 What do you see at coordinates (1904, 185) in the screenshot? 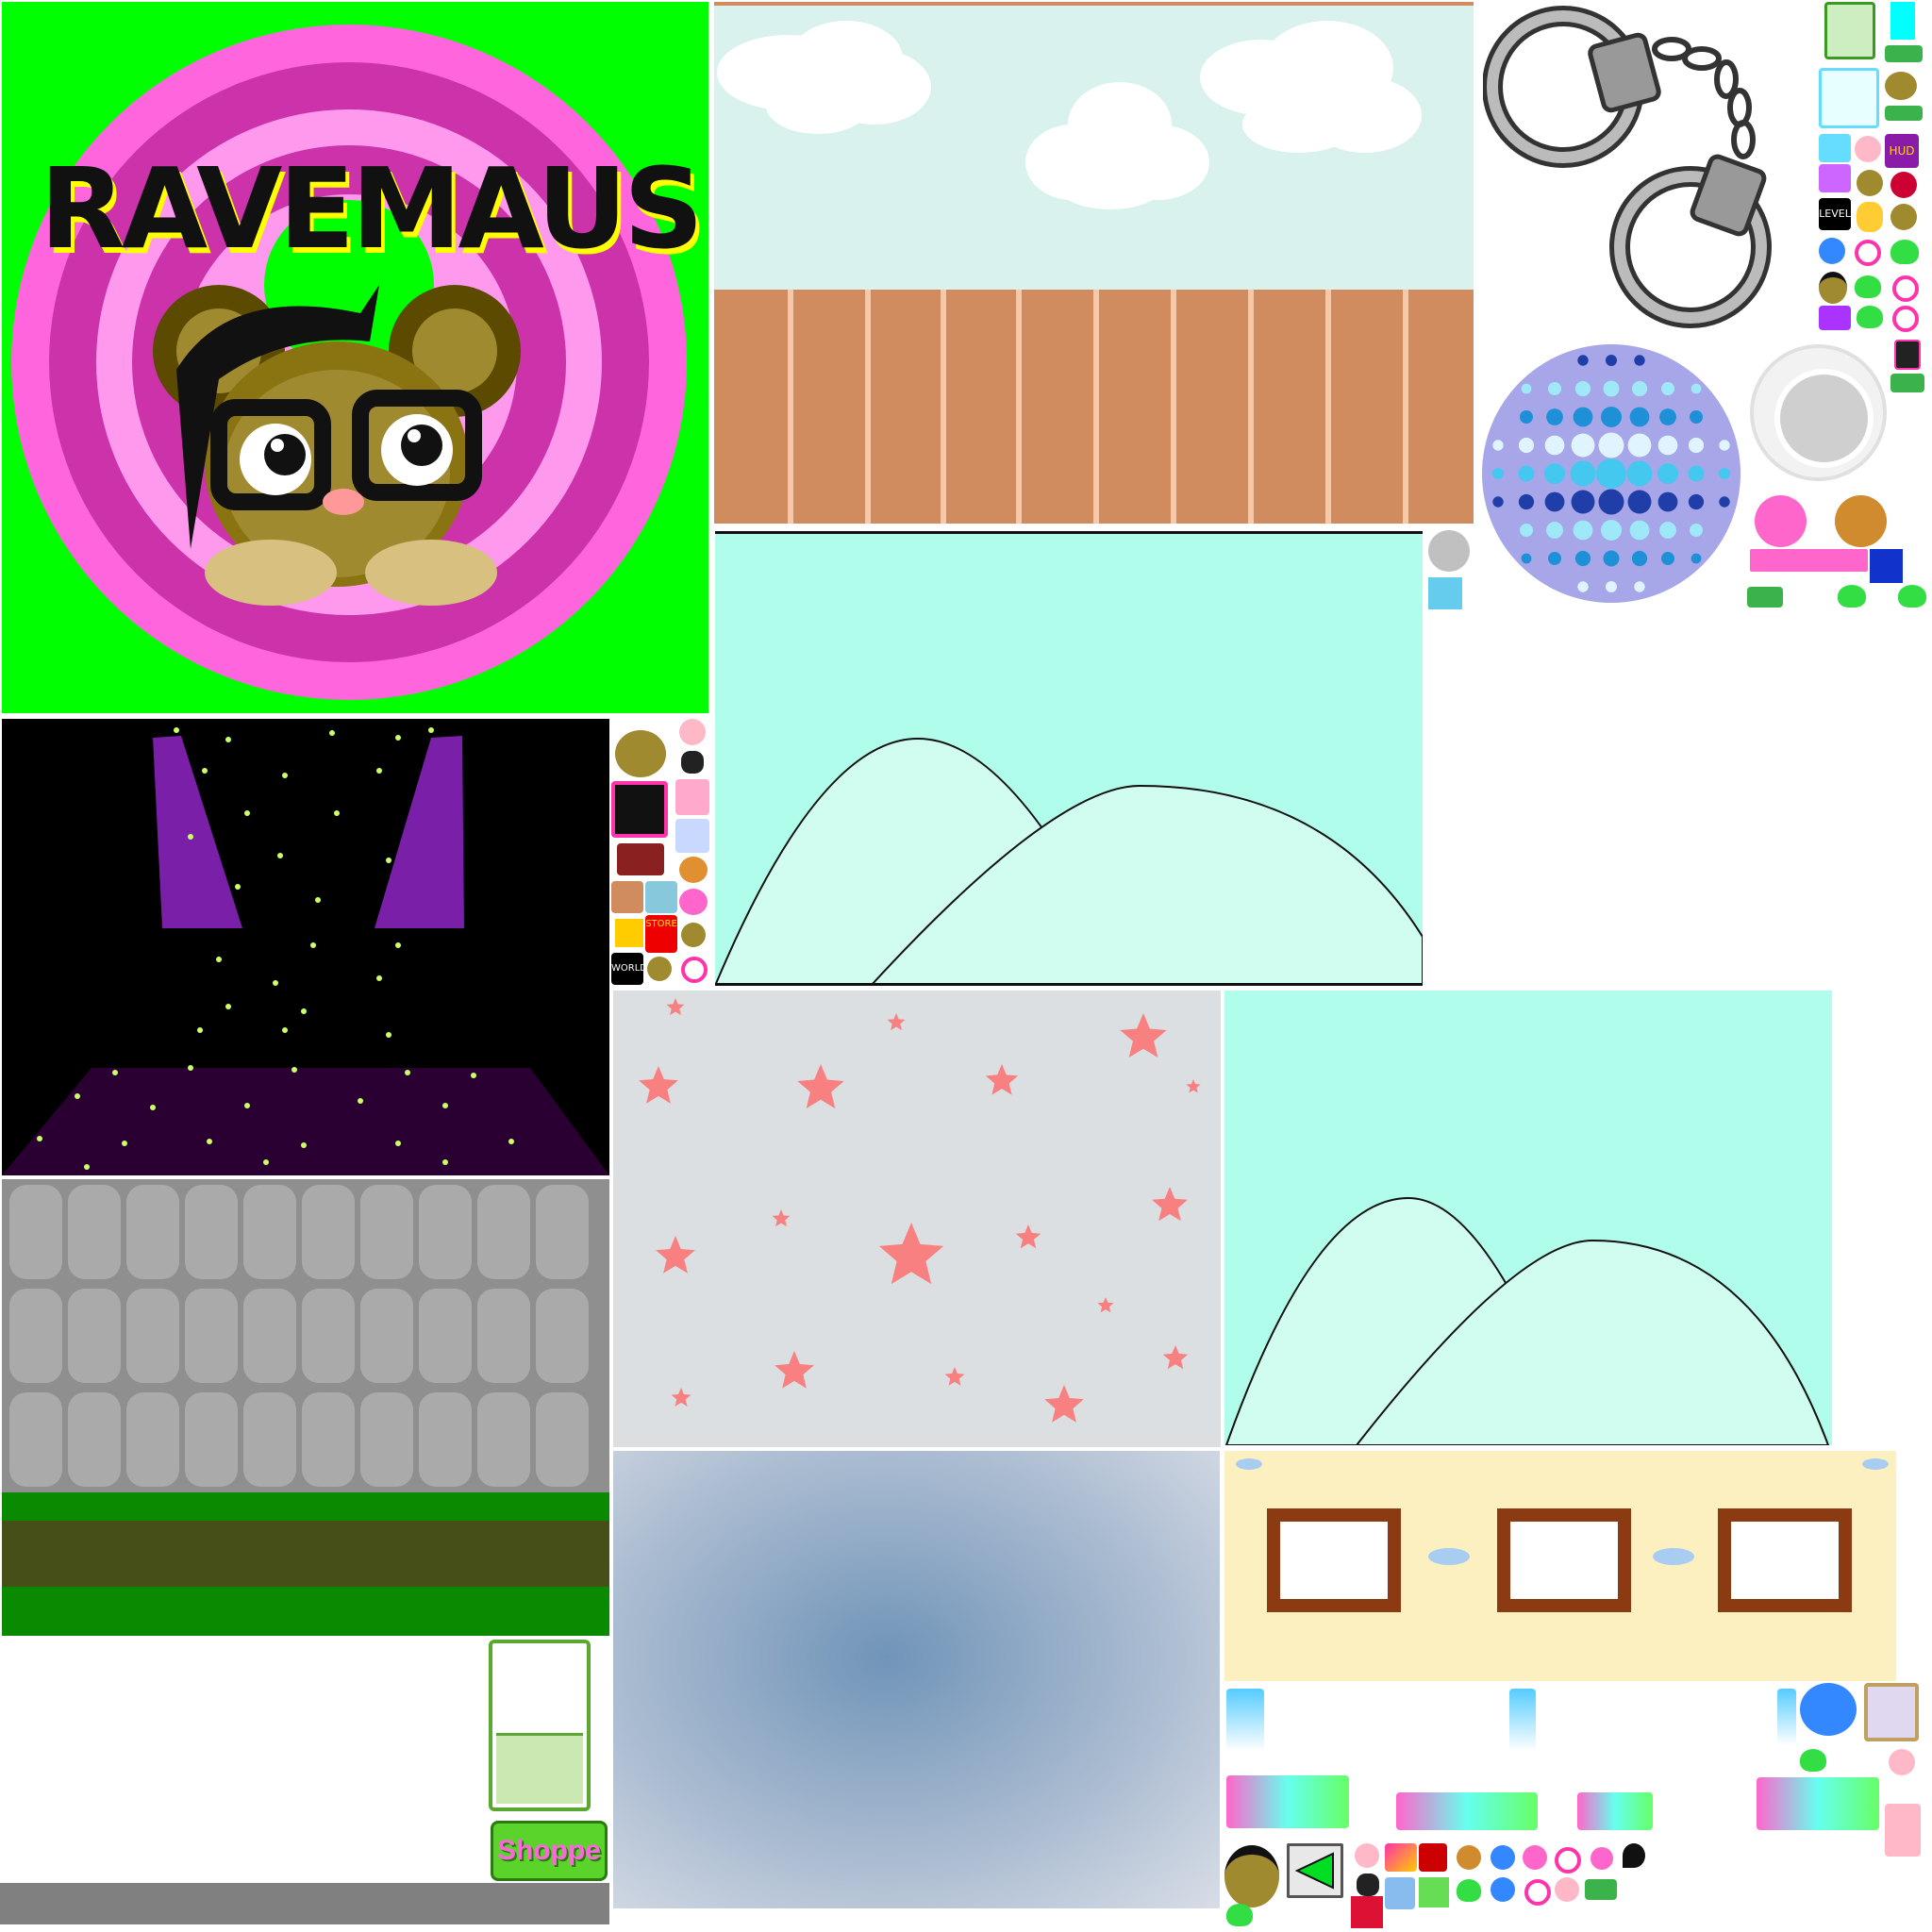
I see `heart-icon` at bounding box center [1904, 185].